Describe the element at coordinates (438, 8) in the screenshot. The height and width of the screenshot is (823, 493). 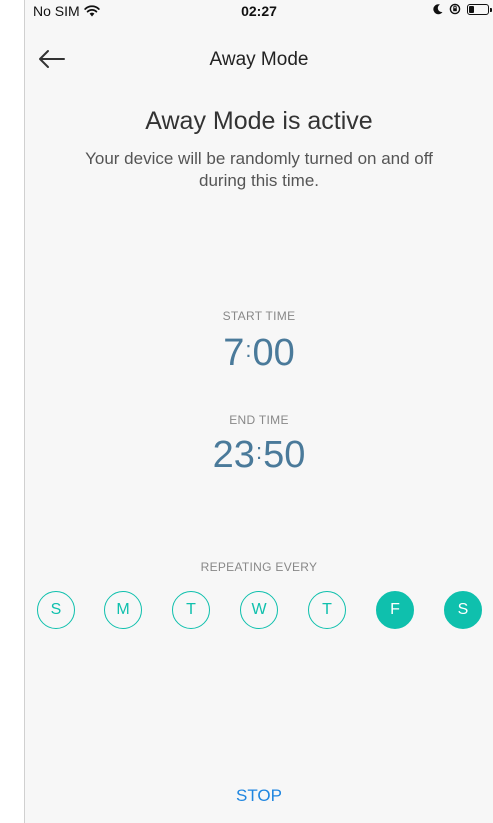
I see `moon-icon` at that location.